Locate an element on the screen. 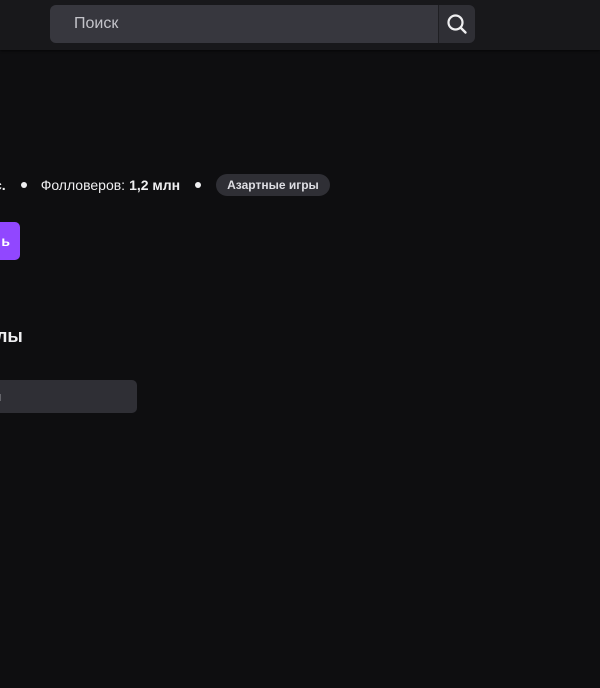 Image resolution: width=600 pixels, height=688 pixels. search-button is located at coordinates (456, 24).